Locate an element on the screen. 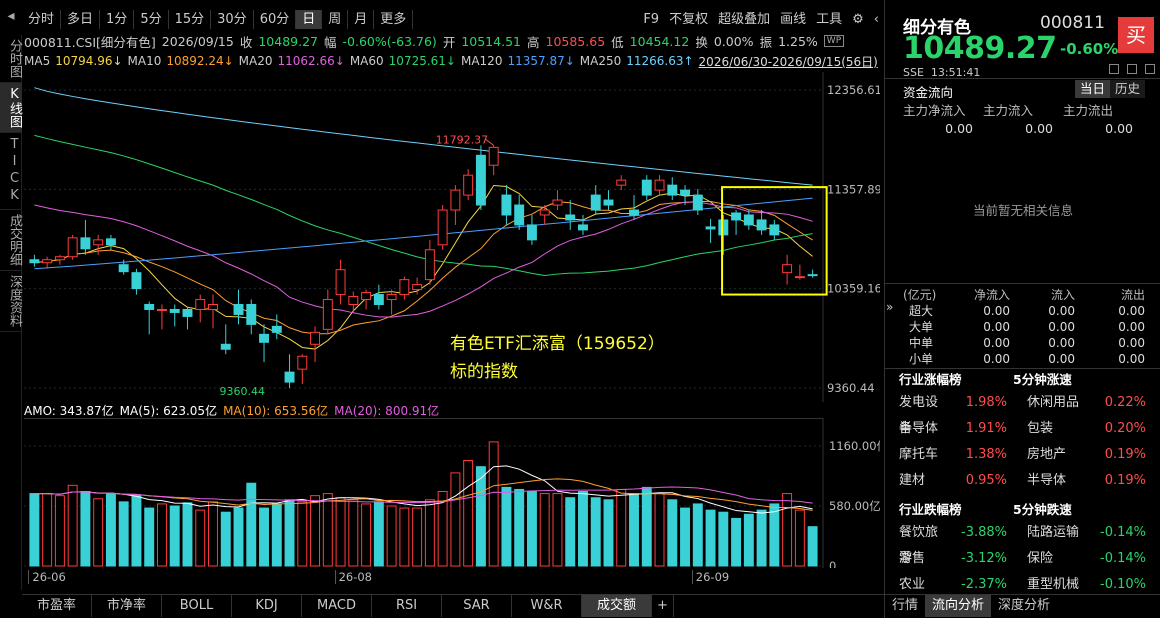  flow-tab-1: 历史 is located at coordinates (1128, 89).